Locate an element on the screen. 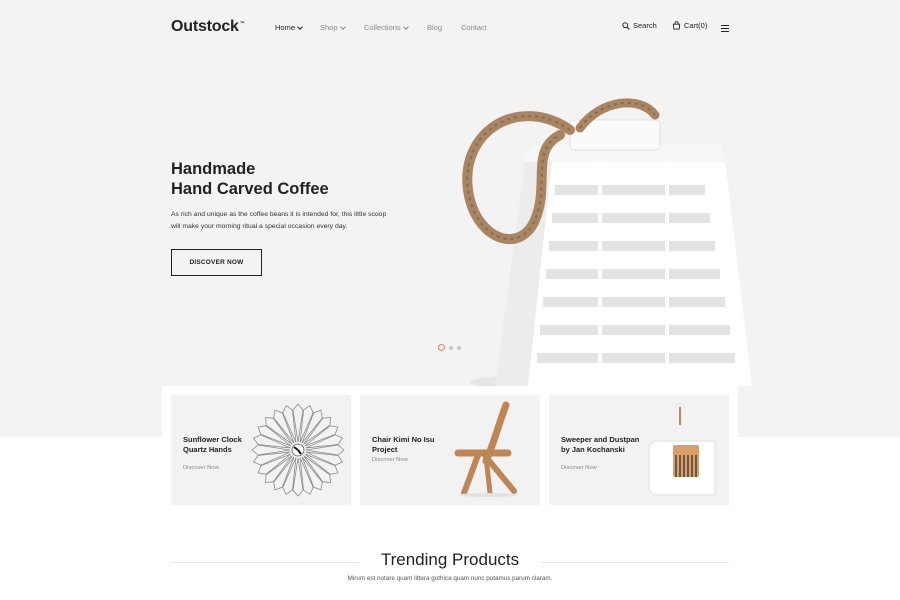 This screenshot has width=900, height=600. nav-item-contact: Contact is located at coordinates (474, 27).